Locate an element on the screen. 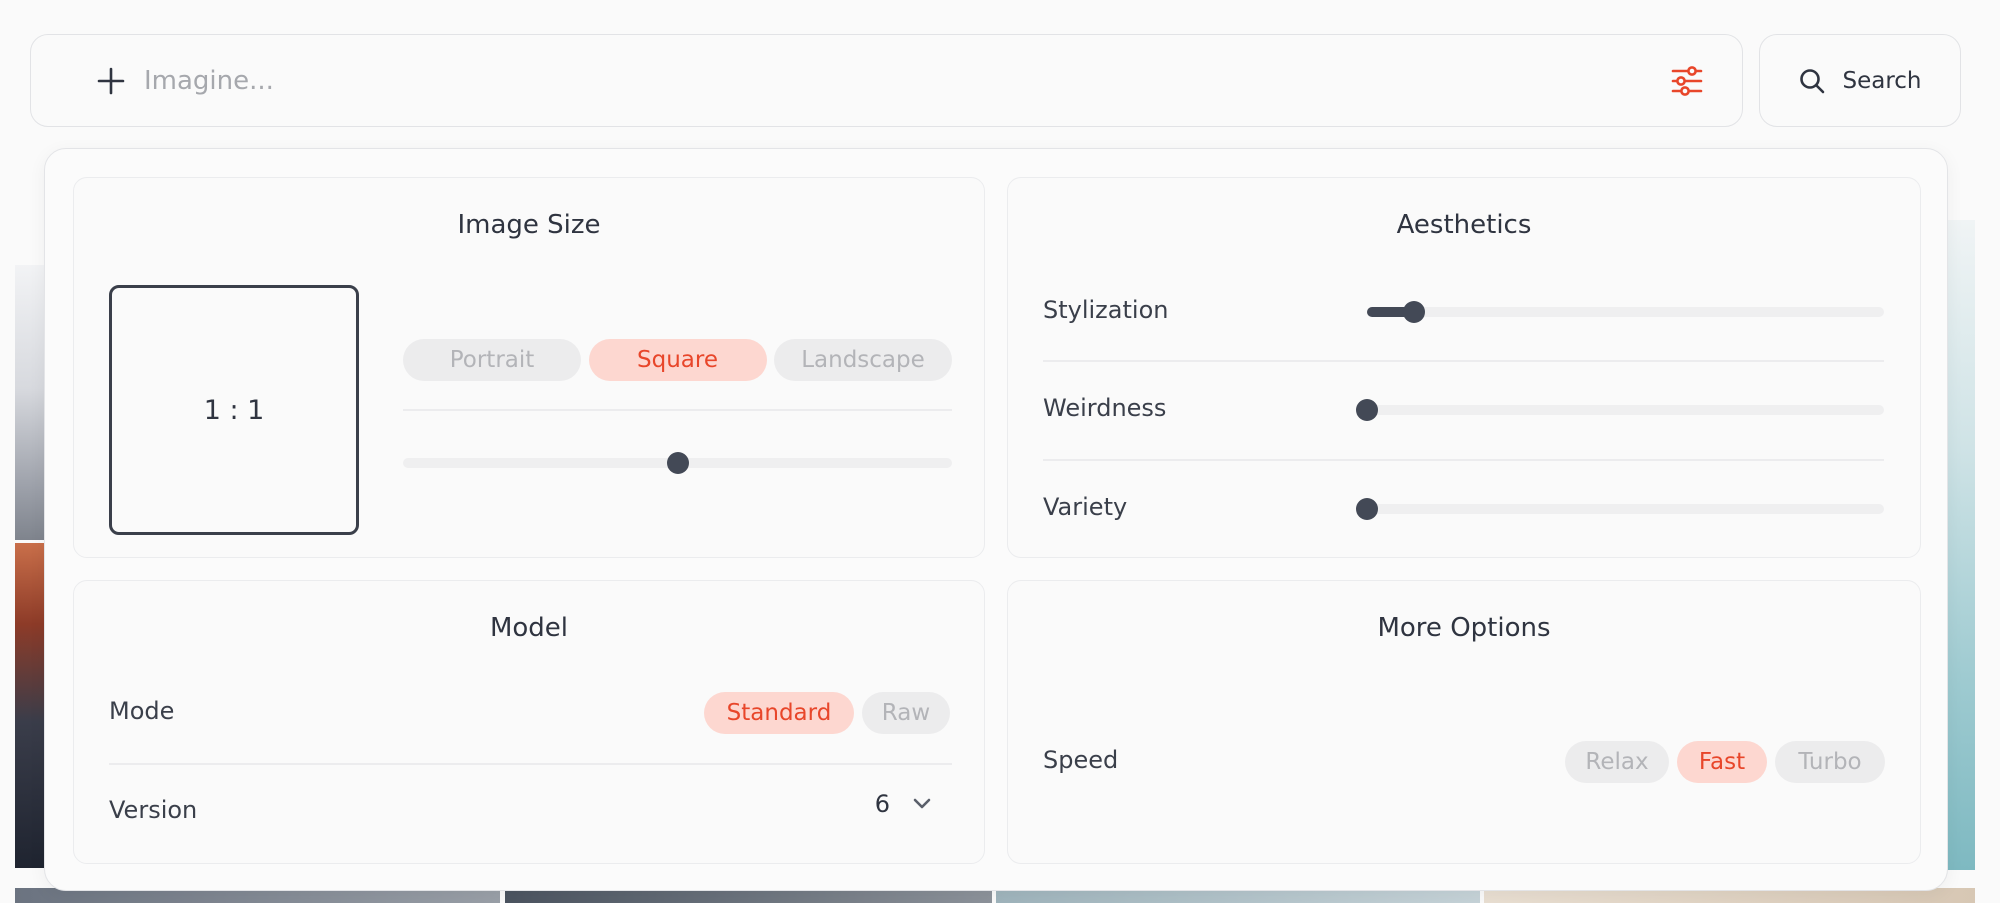  sliders-icon is located at coordinates (1687, 80).